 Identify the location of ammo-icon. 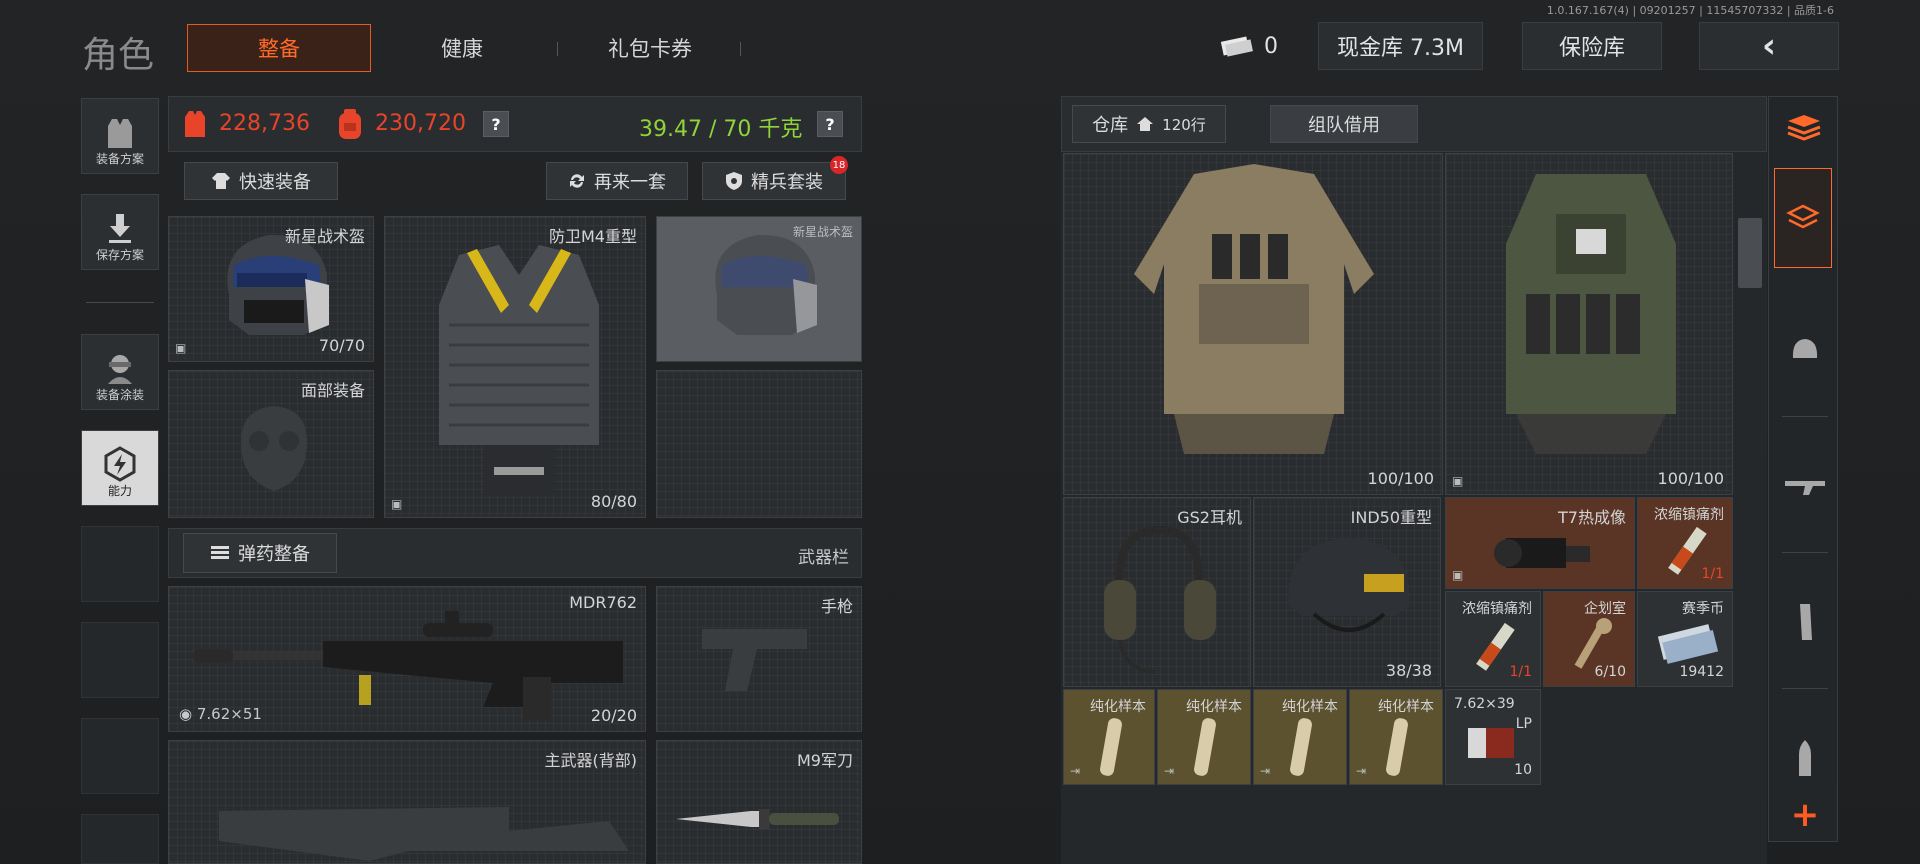
(220, 552).